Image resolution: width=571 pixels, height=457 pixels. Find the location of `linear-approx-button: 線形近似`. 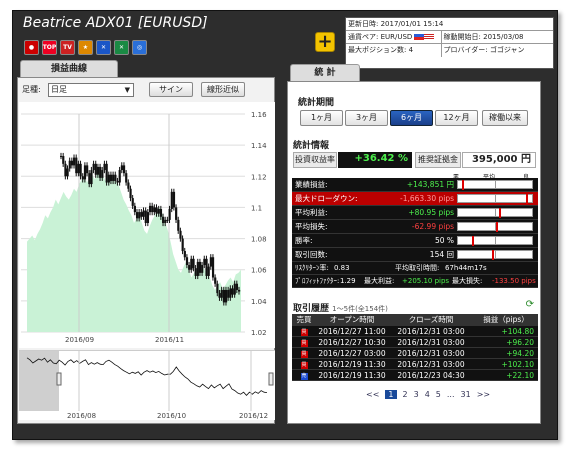

linear-approx-button: 線形近似 is located at coordinates (223, 89).